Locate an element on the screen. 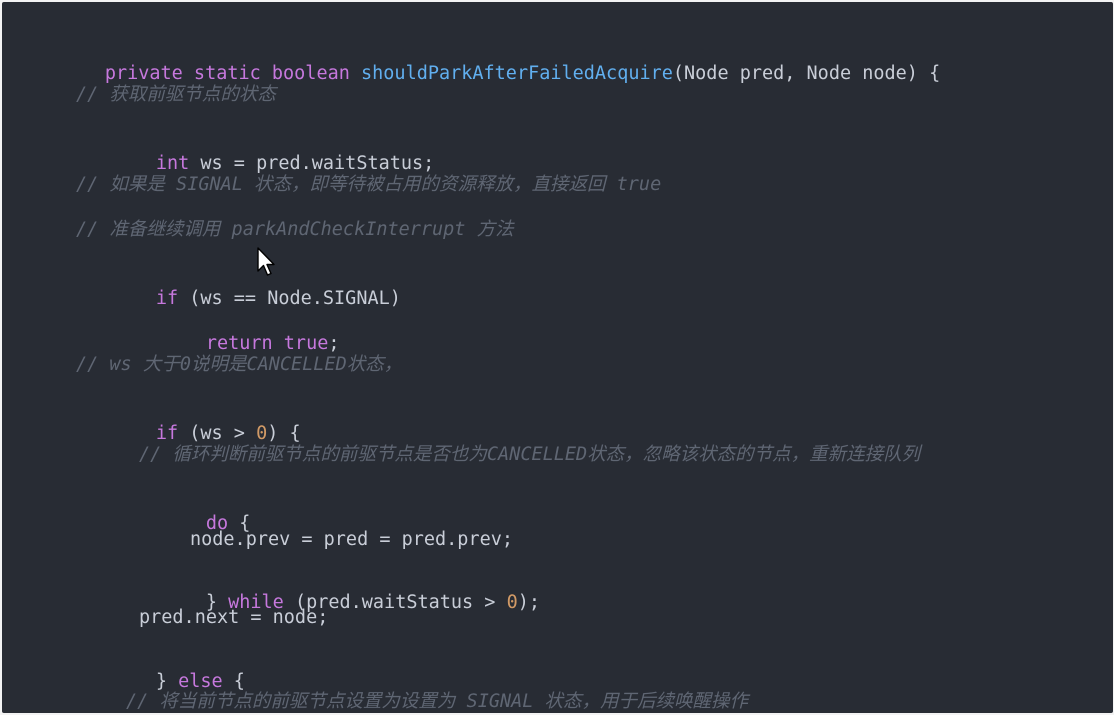  code-text: } is located at coordinates (167, 681).